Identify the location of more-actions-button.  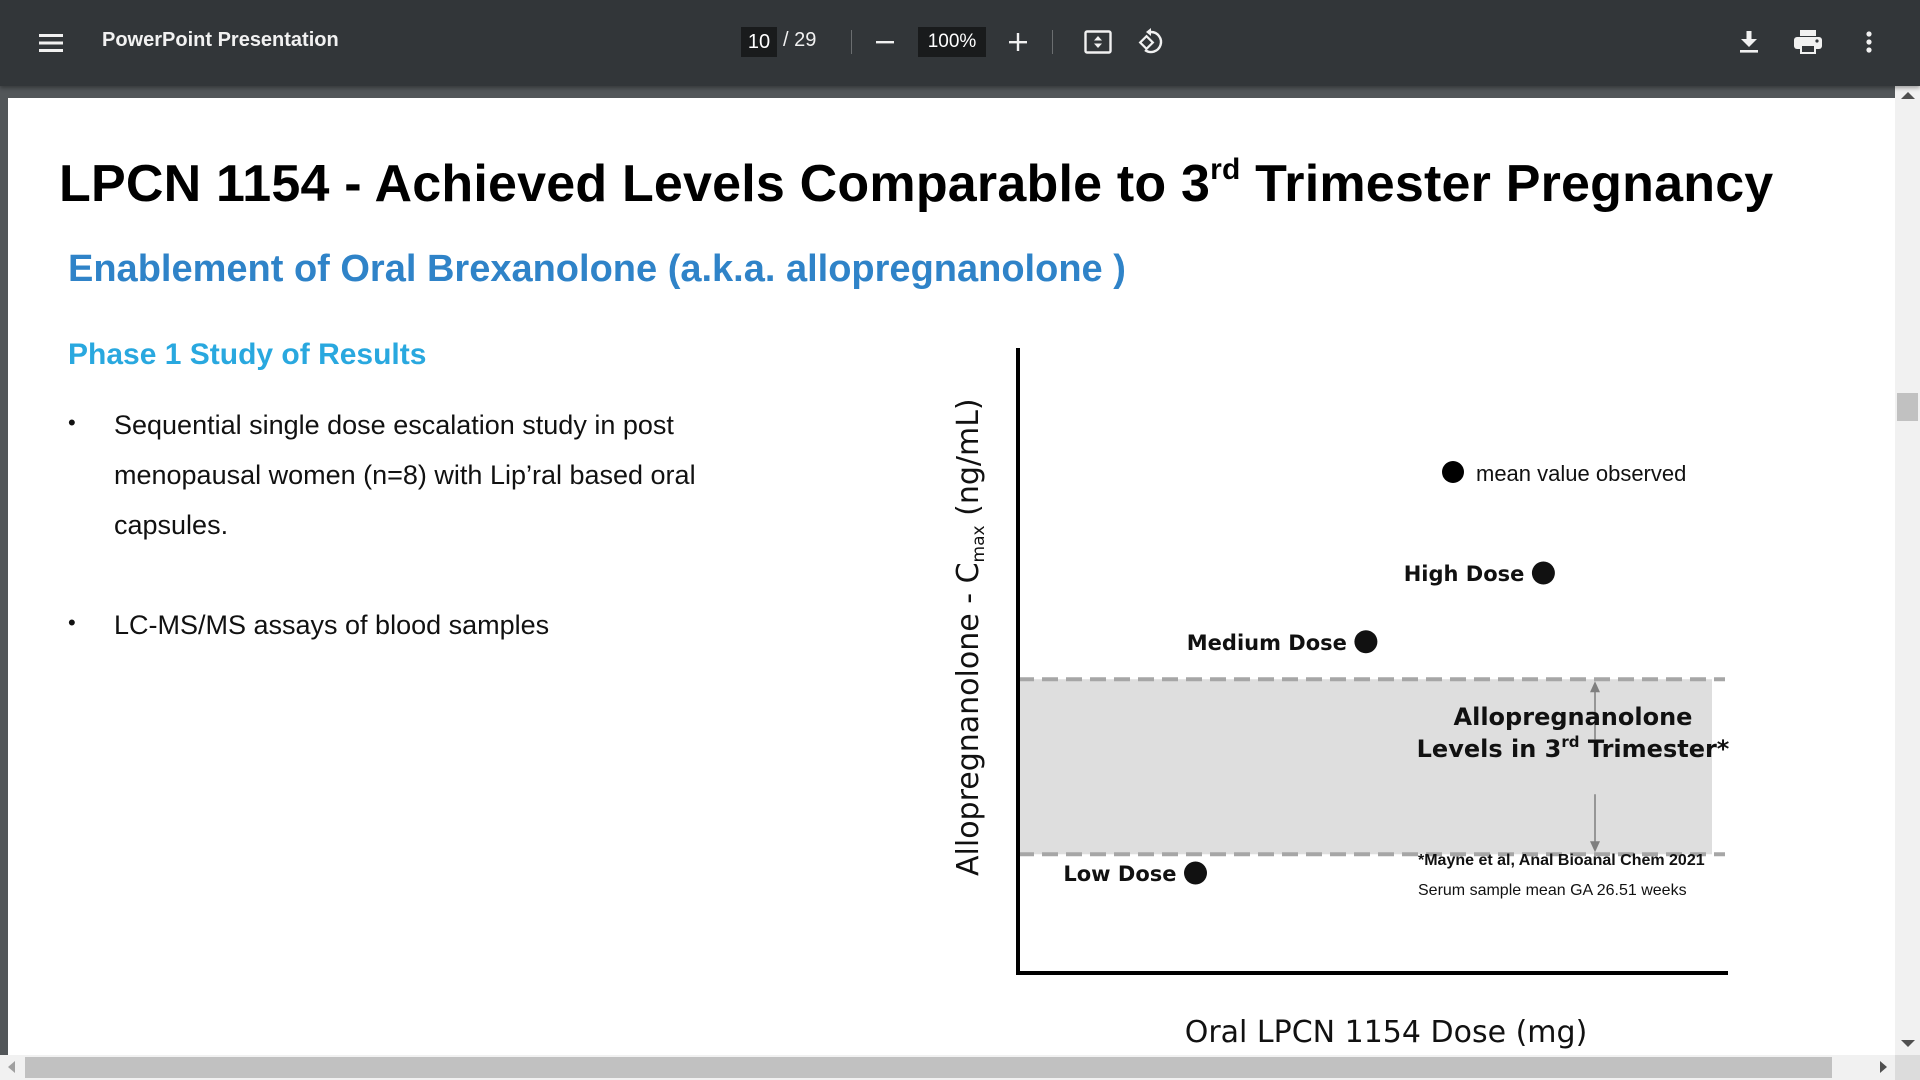
(1869, 42).